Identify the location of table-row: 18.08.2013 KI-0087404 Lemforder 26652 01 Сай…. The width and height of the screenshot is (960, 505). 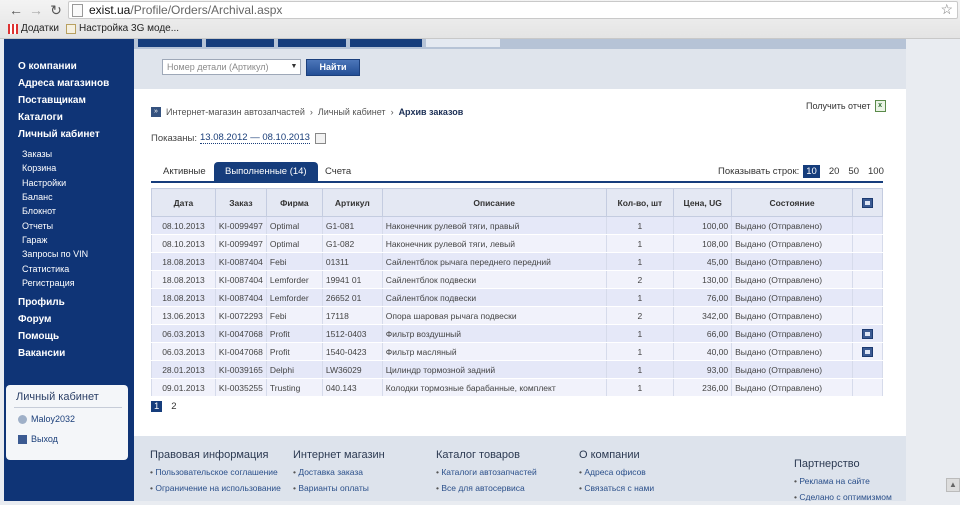
(517, 297).